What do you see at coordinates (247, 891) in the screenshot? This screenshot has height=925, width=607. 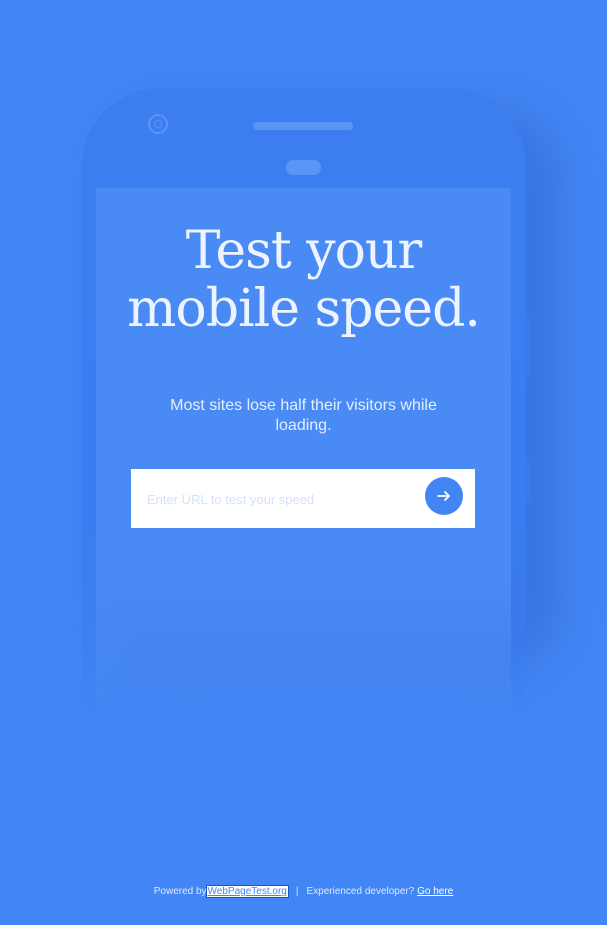 I see `webpagetest-link: WebPageTest.org` at bounding box center [247, 891].